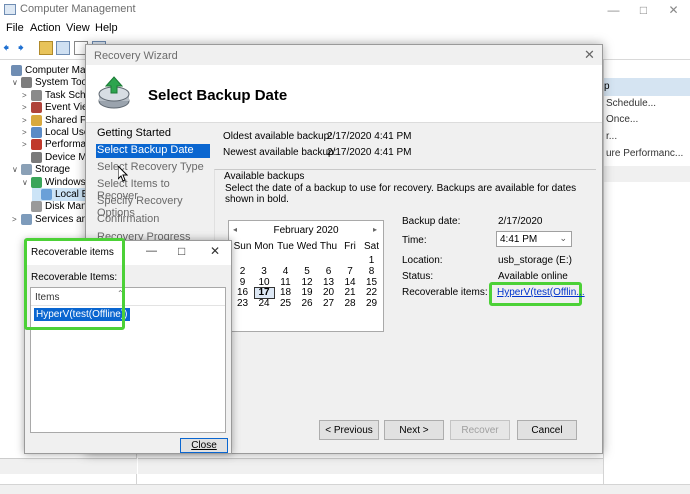  What do you see at coordinates (242, 292) in the screenshot?
I see `calendar-day: 16` at bounding box center [242, 292].